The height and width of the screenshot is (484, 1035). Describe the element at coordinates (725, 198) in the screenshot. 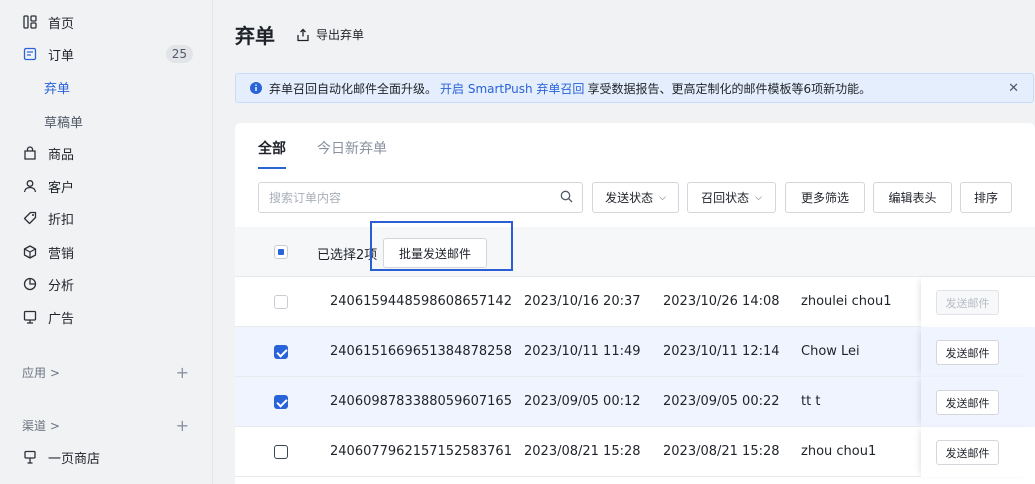

I see `recall-status-label: 召回状态` at that location.